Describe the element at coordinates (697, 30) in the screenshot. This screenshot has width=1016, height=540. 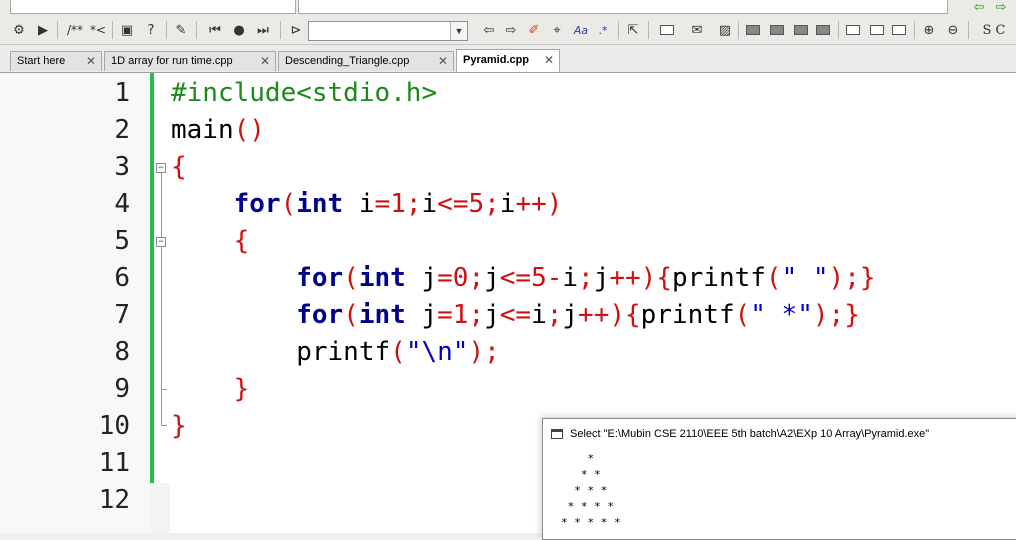
I see `mail-icon: ✉` at that location.